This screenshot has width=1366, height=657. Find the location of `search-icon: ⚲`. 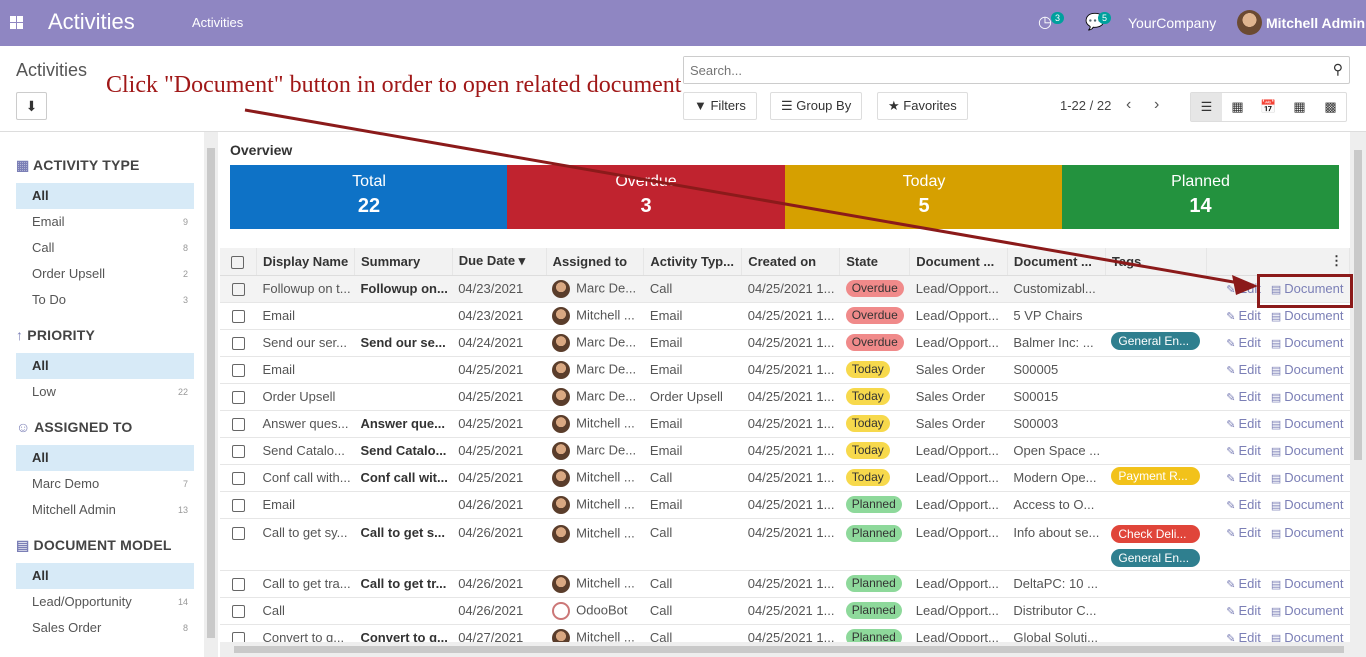

search-icon: ⚲ is located at coordinates (1338, 69).